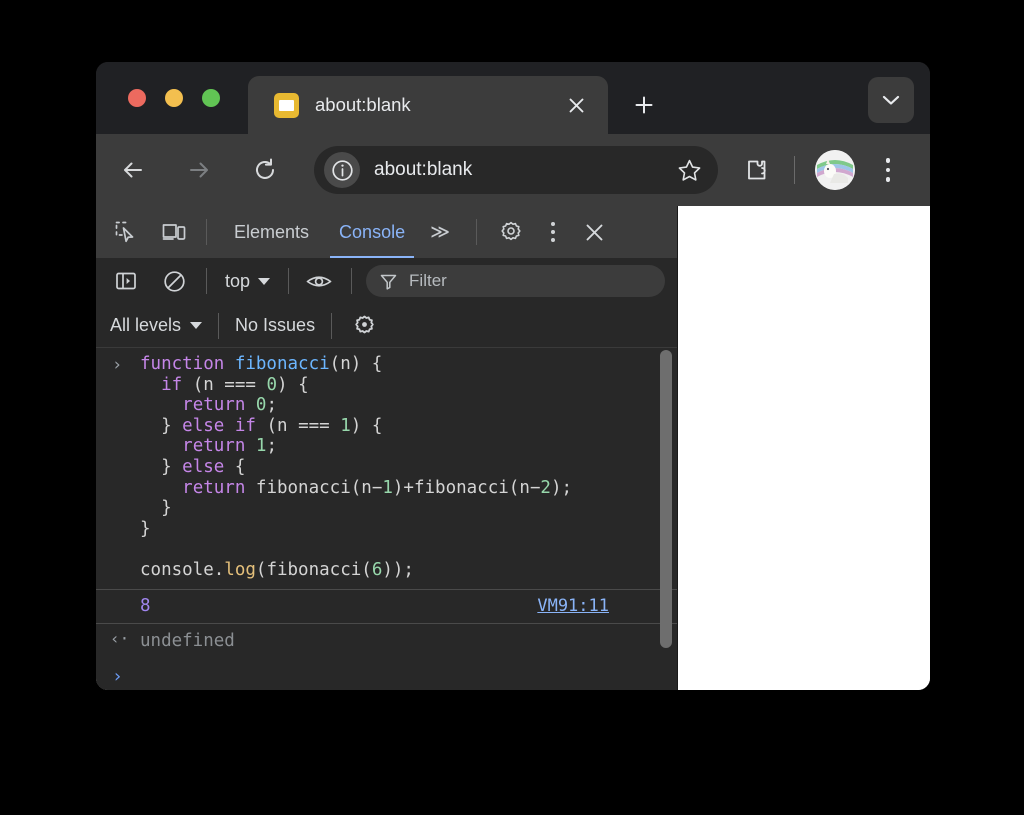  I want to click on unicorn-avatar, so click(835, 170).